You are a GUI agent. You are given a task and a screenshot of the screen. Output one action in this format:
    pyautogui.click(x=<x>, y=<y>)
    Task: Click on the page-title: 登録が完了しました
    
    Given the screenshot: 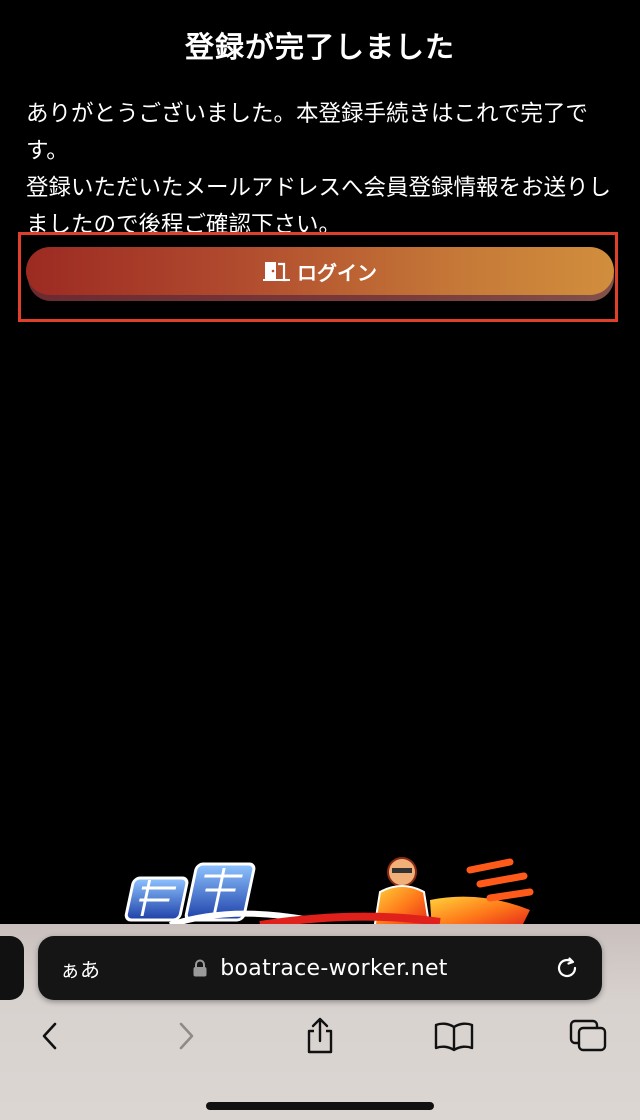 What is the action you would take?
    pyautogui.click(x=319, y=47)
    